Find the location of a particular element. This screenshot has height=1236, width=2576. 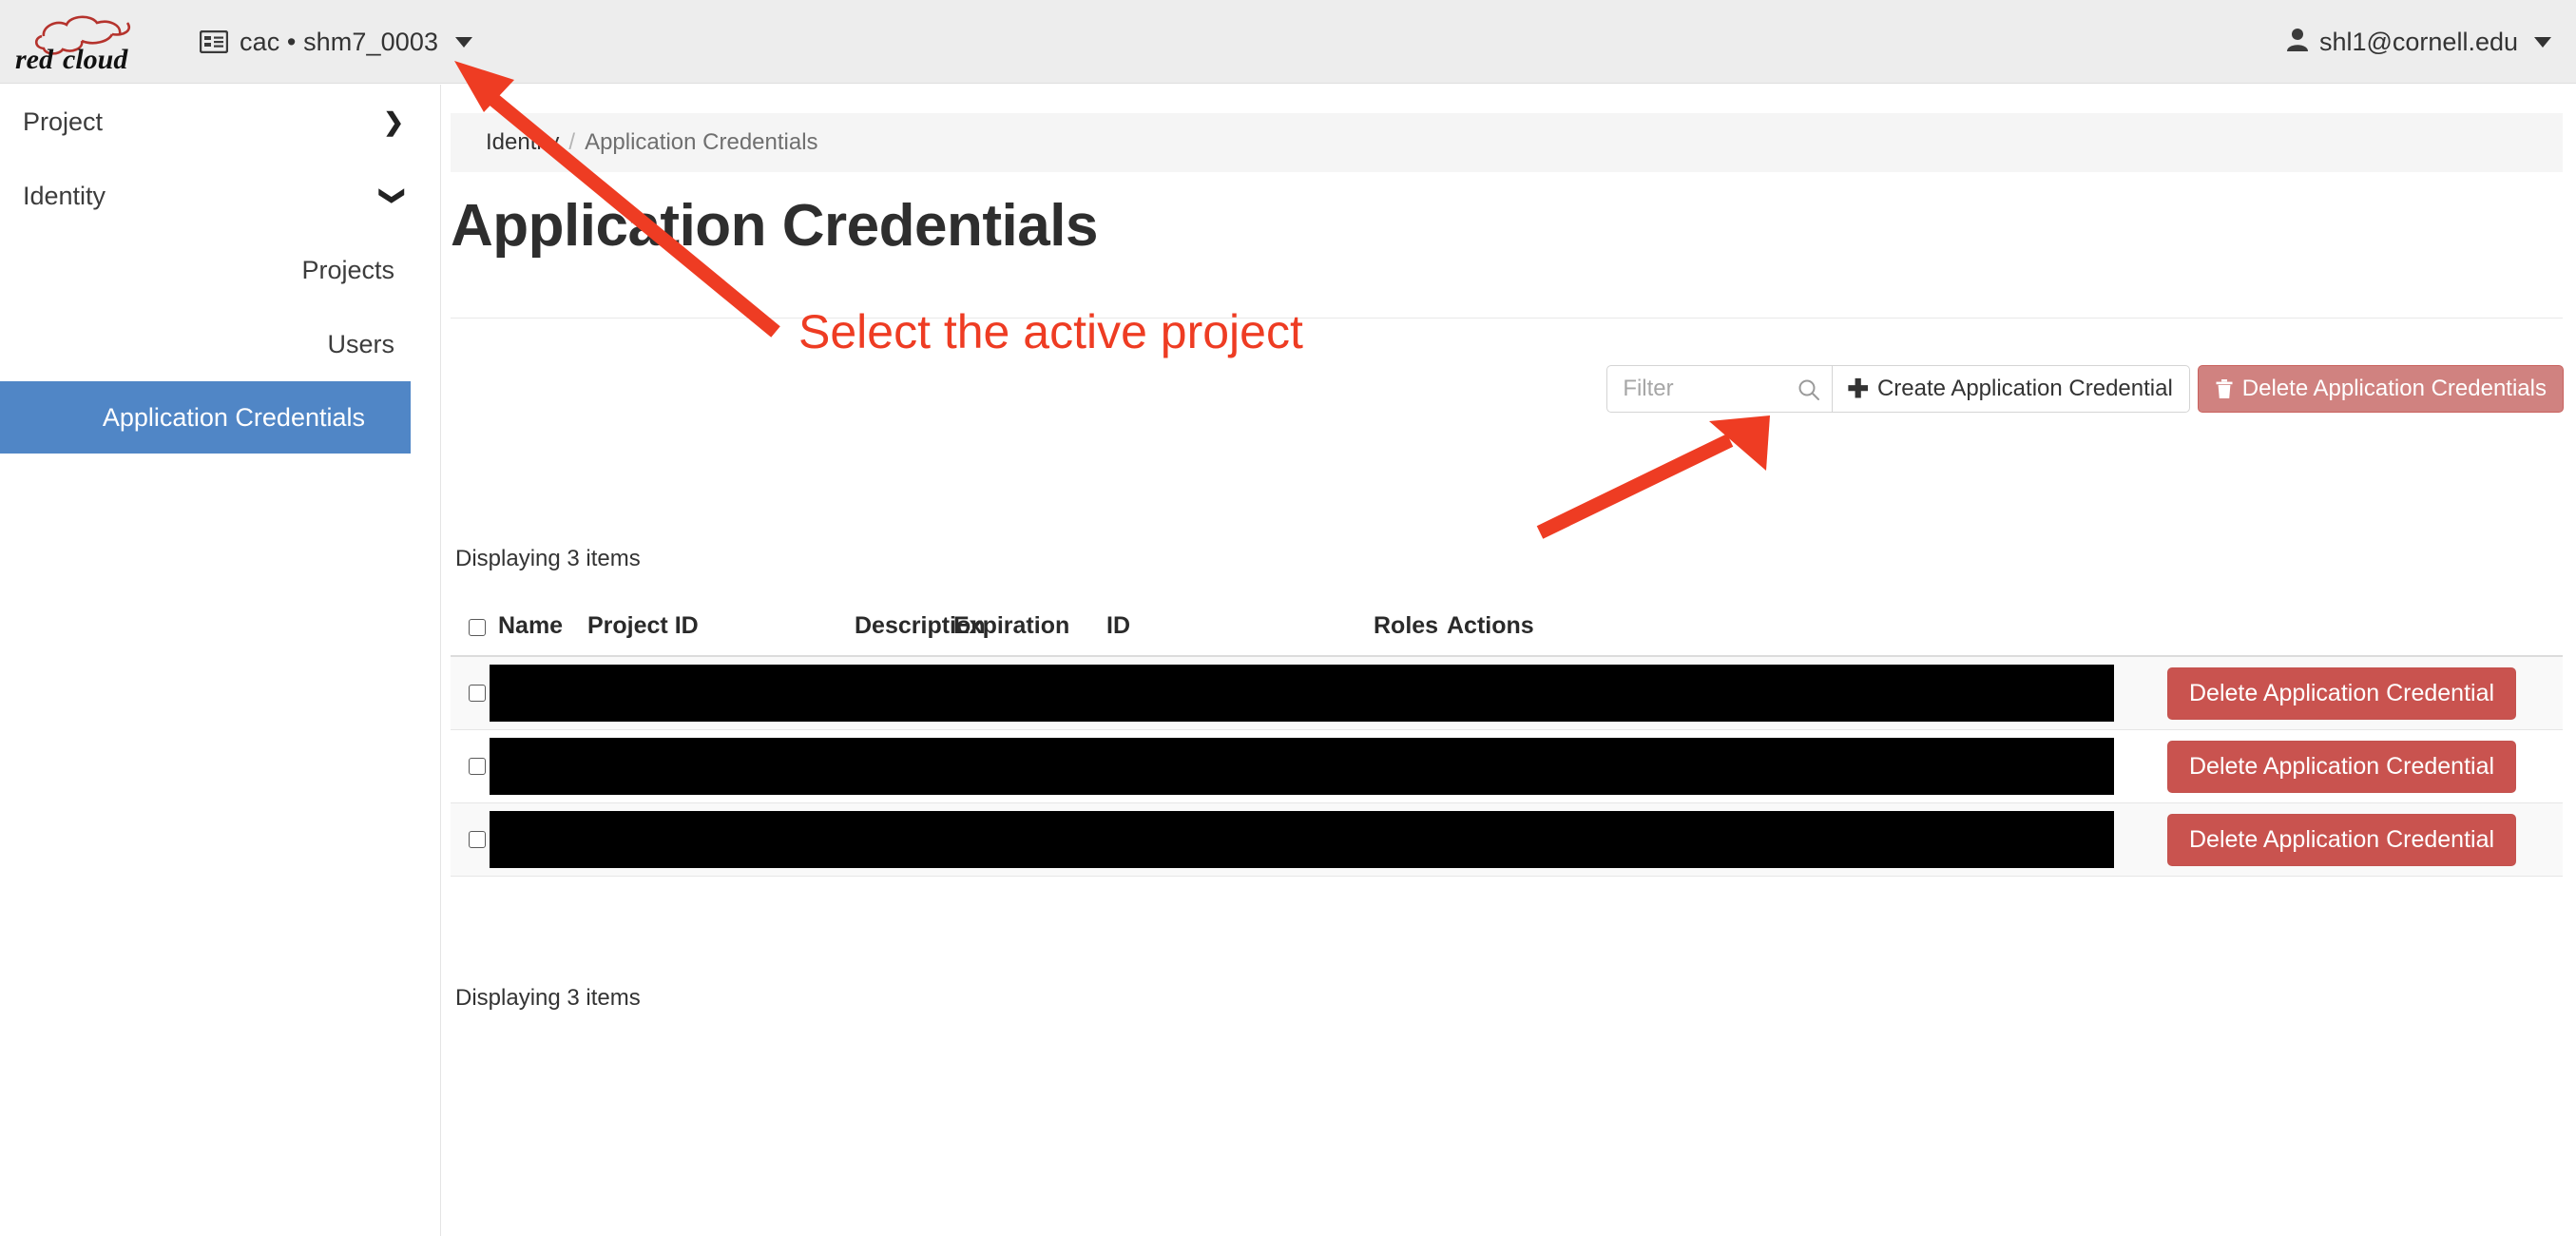

red-cloud-logo: red cloud is located at coordinates (89, 43).